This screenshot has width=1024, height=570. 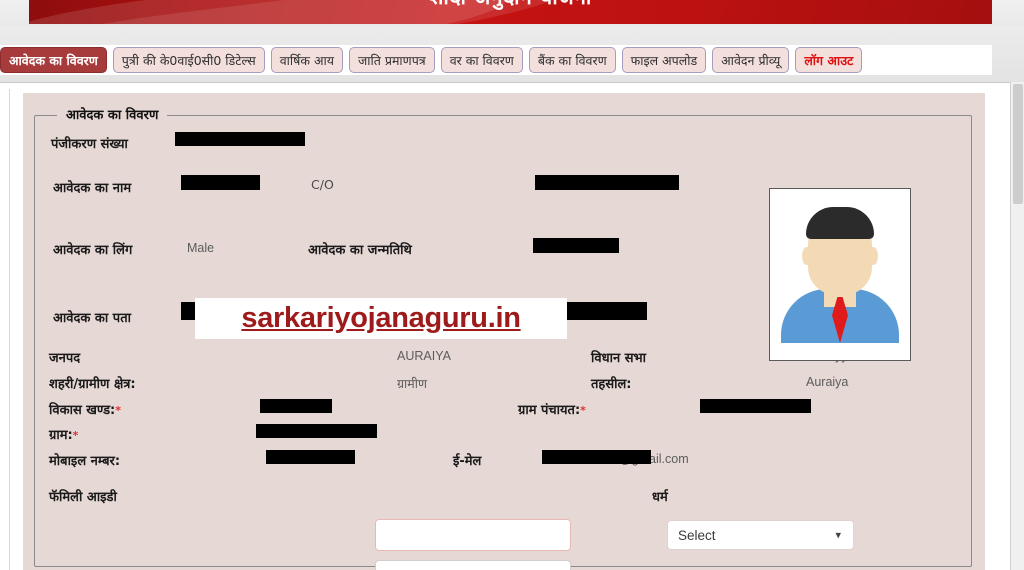 I want to click on dob-value-redacted, so click(x=576, y=245).